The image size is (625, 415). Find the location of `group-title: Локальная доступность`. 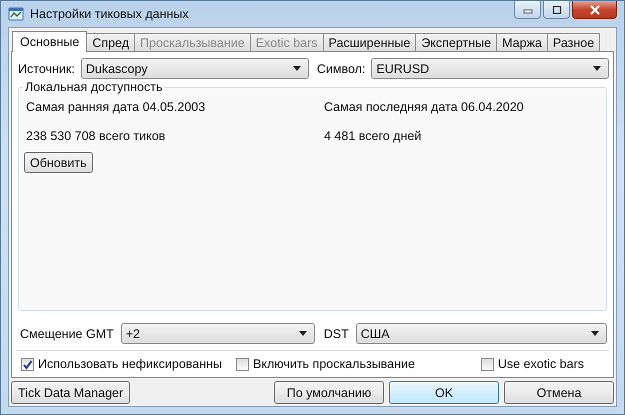

group-title: Локальная доступность is located at coordinates (93, 87).